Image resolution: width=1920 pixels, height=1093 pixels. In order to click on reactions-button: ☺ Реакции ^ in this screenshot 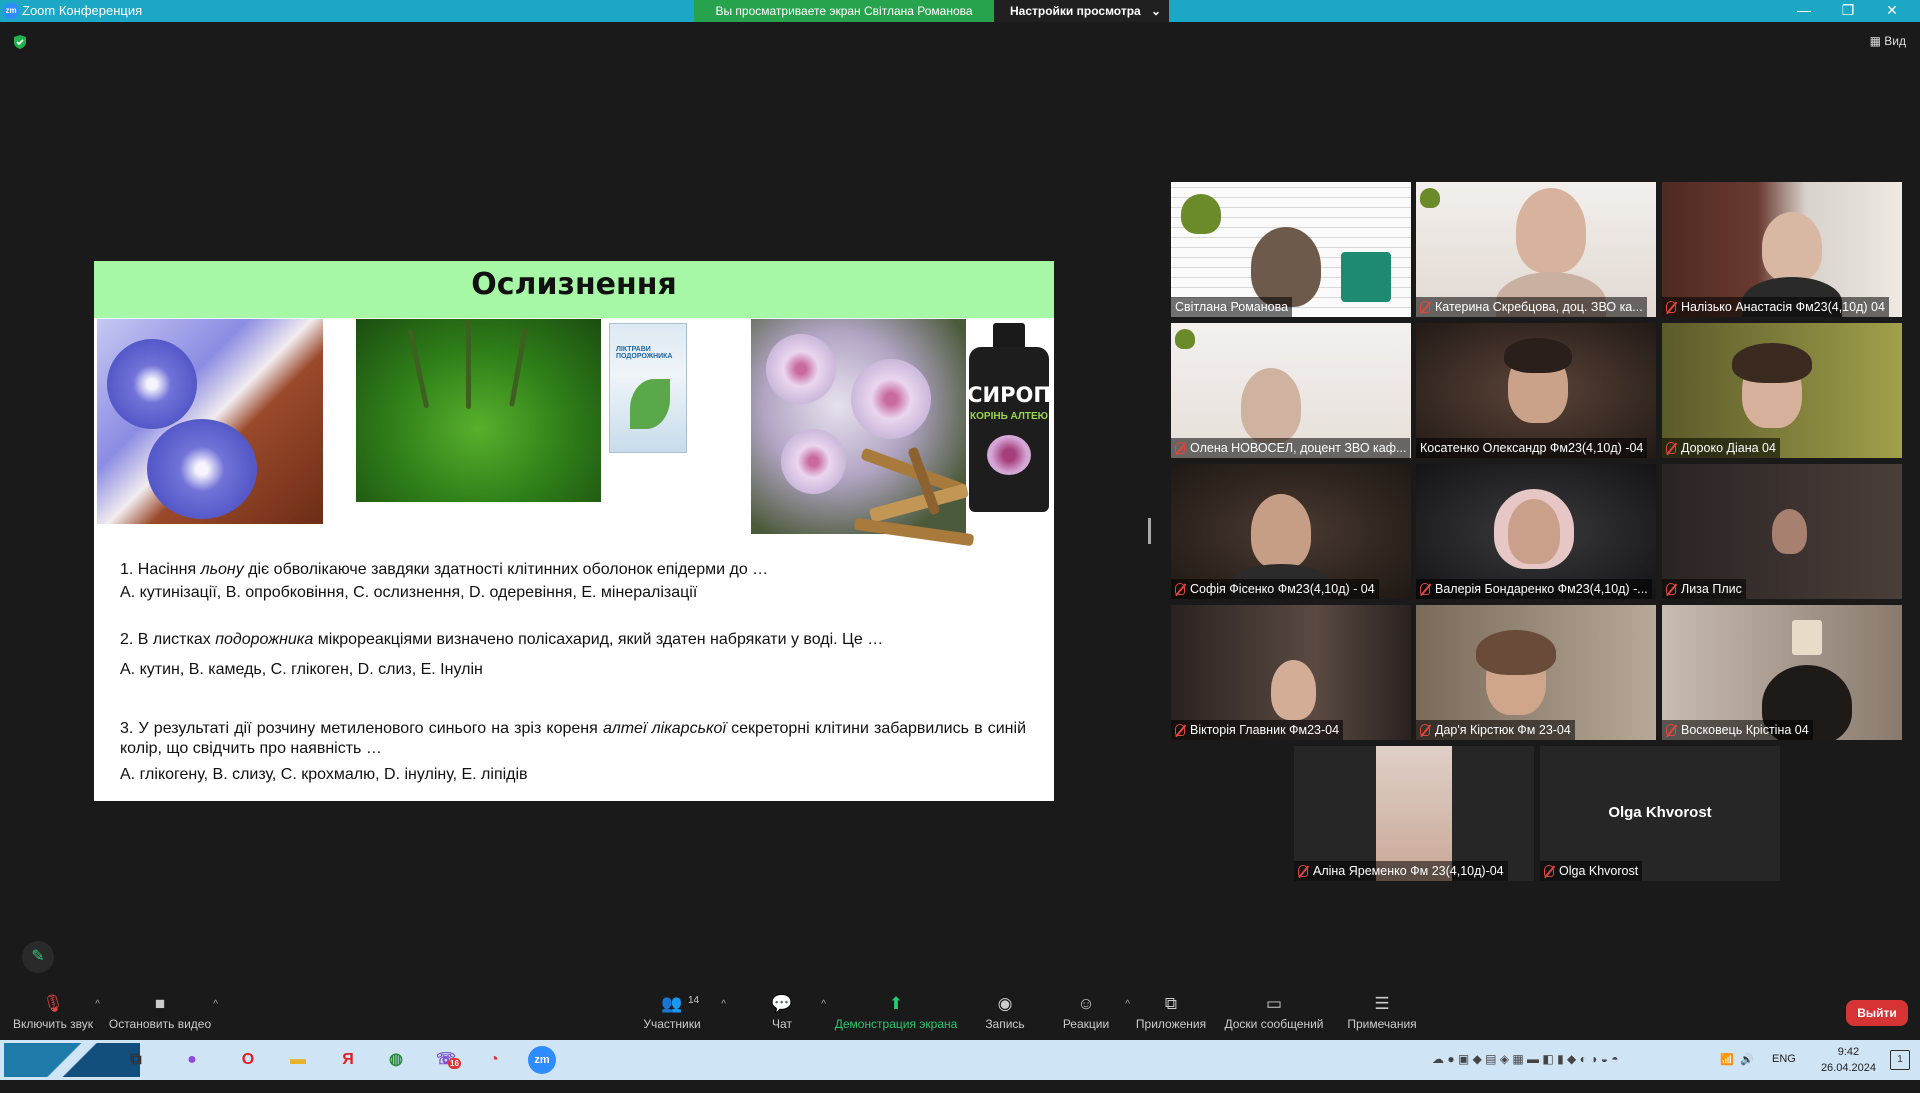, I will do `click(1095, 1012)`.